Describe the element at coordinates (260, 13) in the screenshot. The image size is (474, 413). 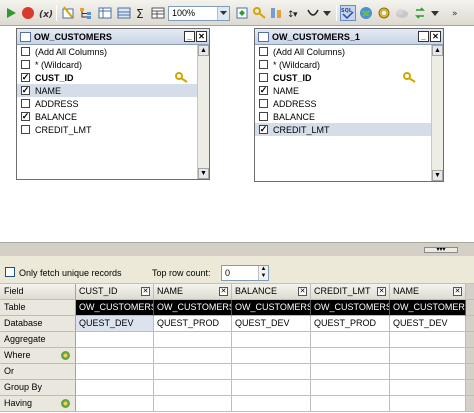
I see `key-icon` at that location.